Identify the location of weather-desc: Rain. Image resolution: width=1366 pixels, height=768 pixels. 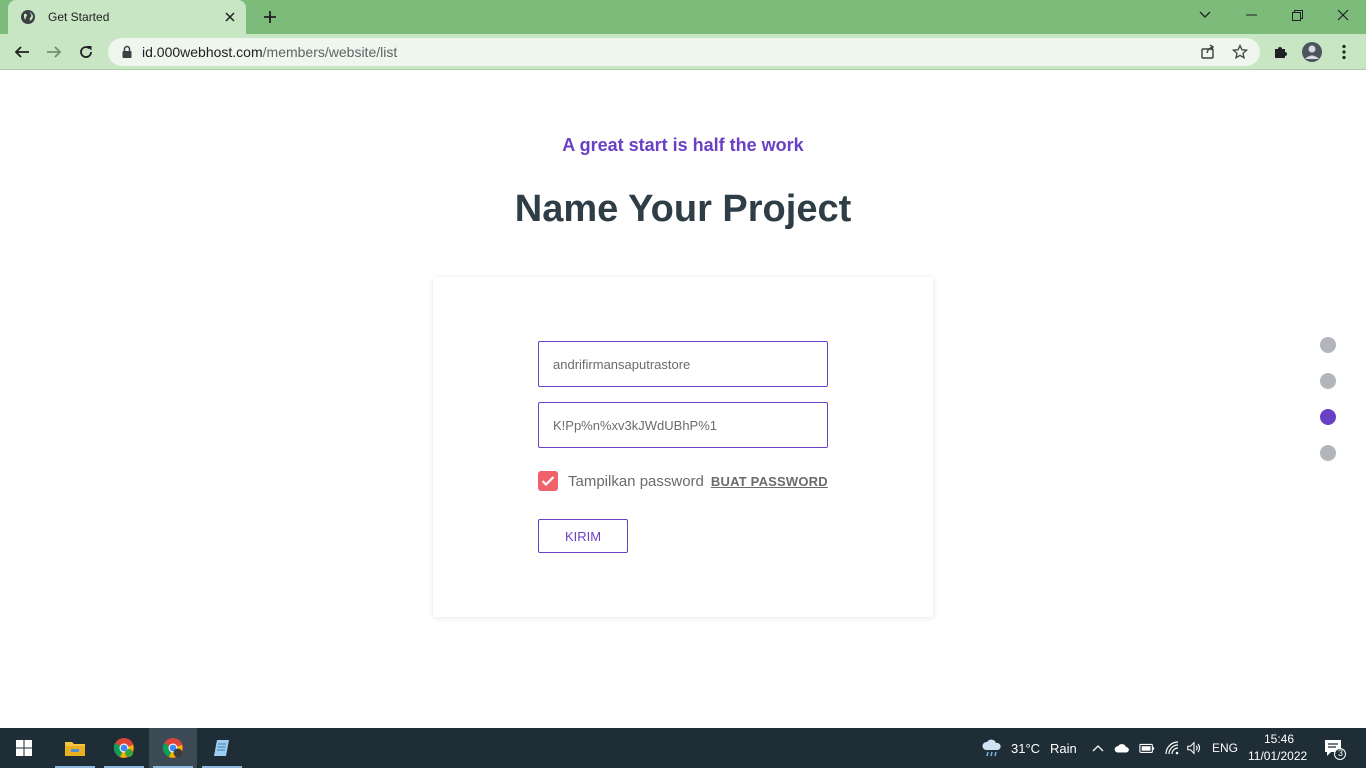
(1063, 748).